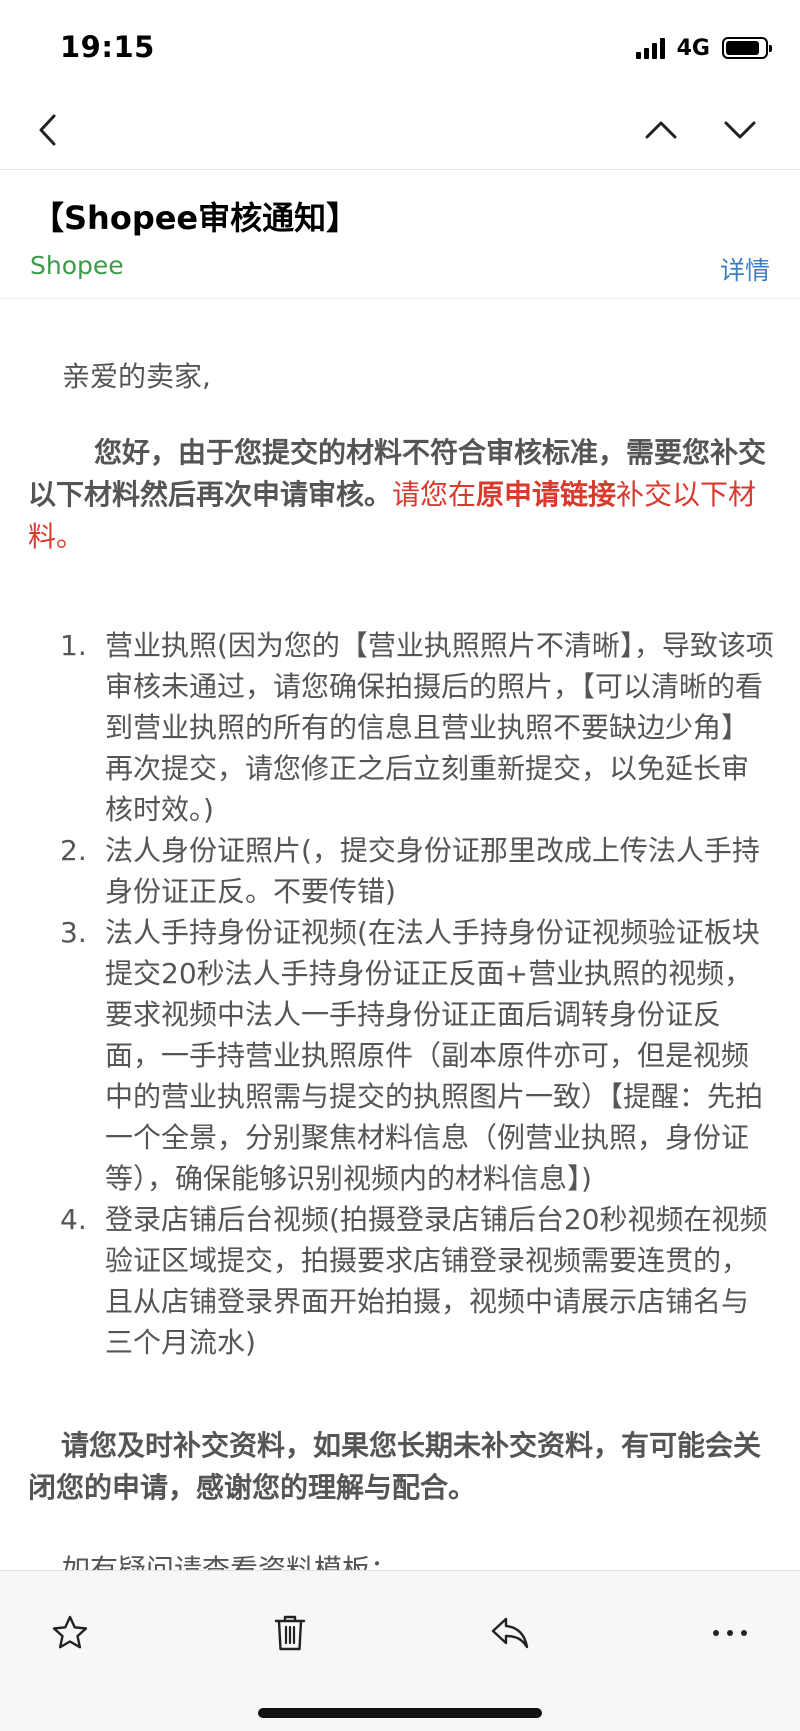 This screenshot has width=800, height=1731. I want to click on previous-message-button, so click(661, 130).